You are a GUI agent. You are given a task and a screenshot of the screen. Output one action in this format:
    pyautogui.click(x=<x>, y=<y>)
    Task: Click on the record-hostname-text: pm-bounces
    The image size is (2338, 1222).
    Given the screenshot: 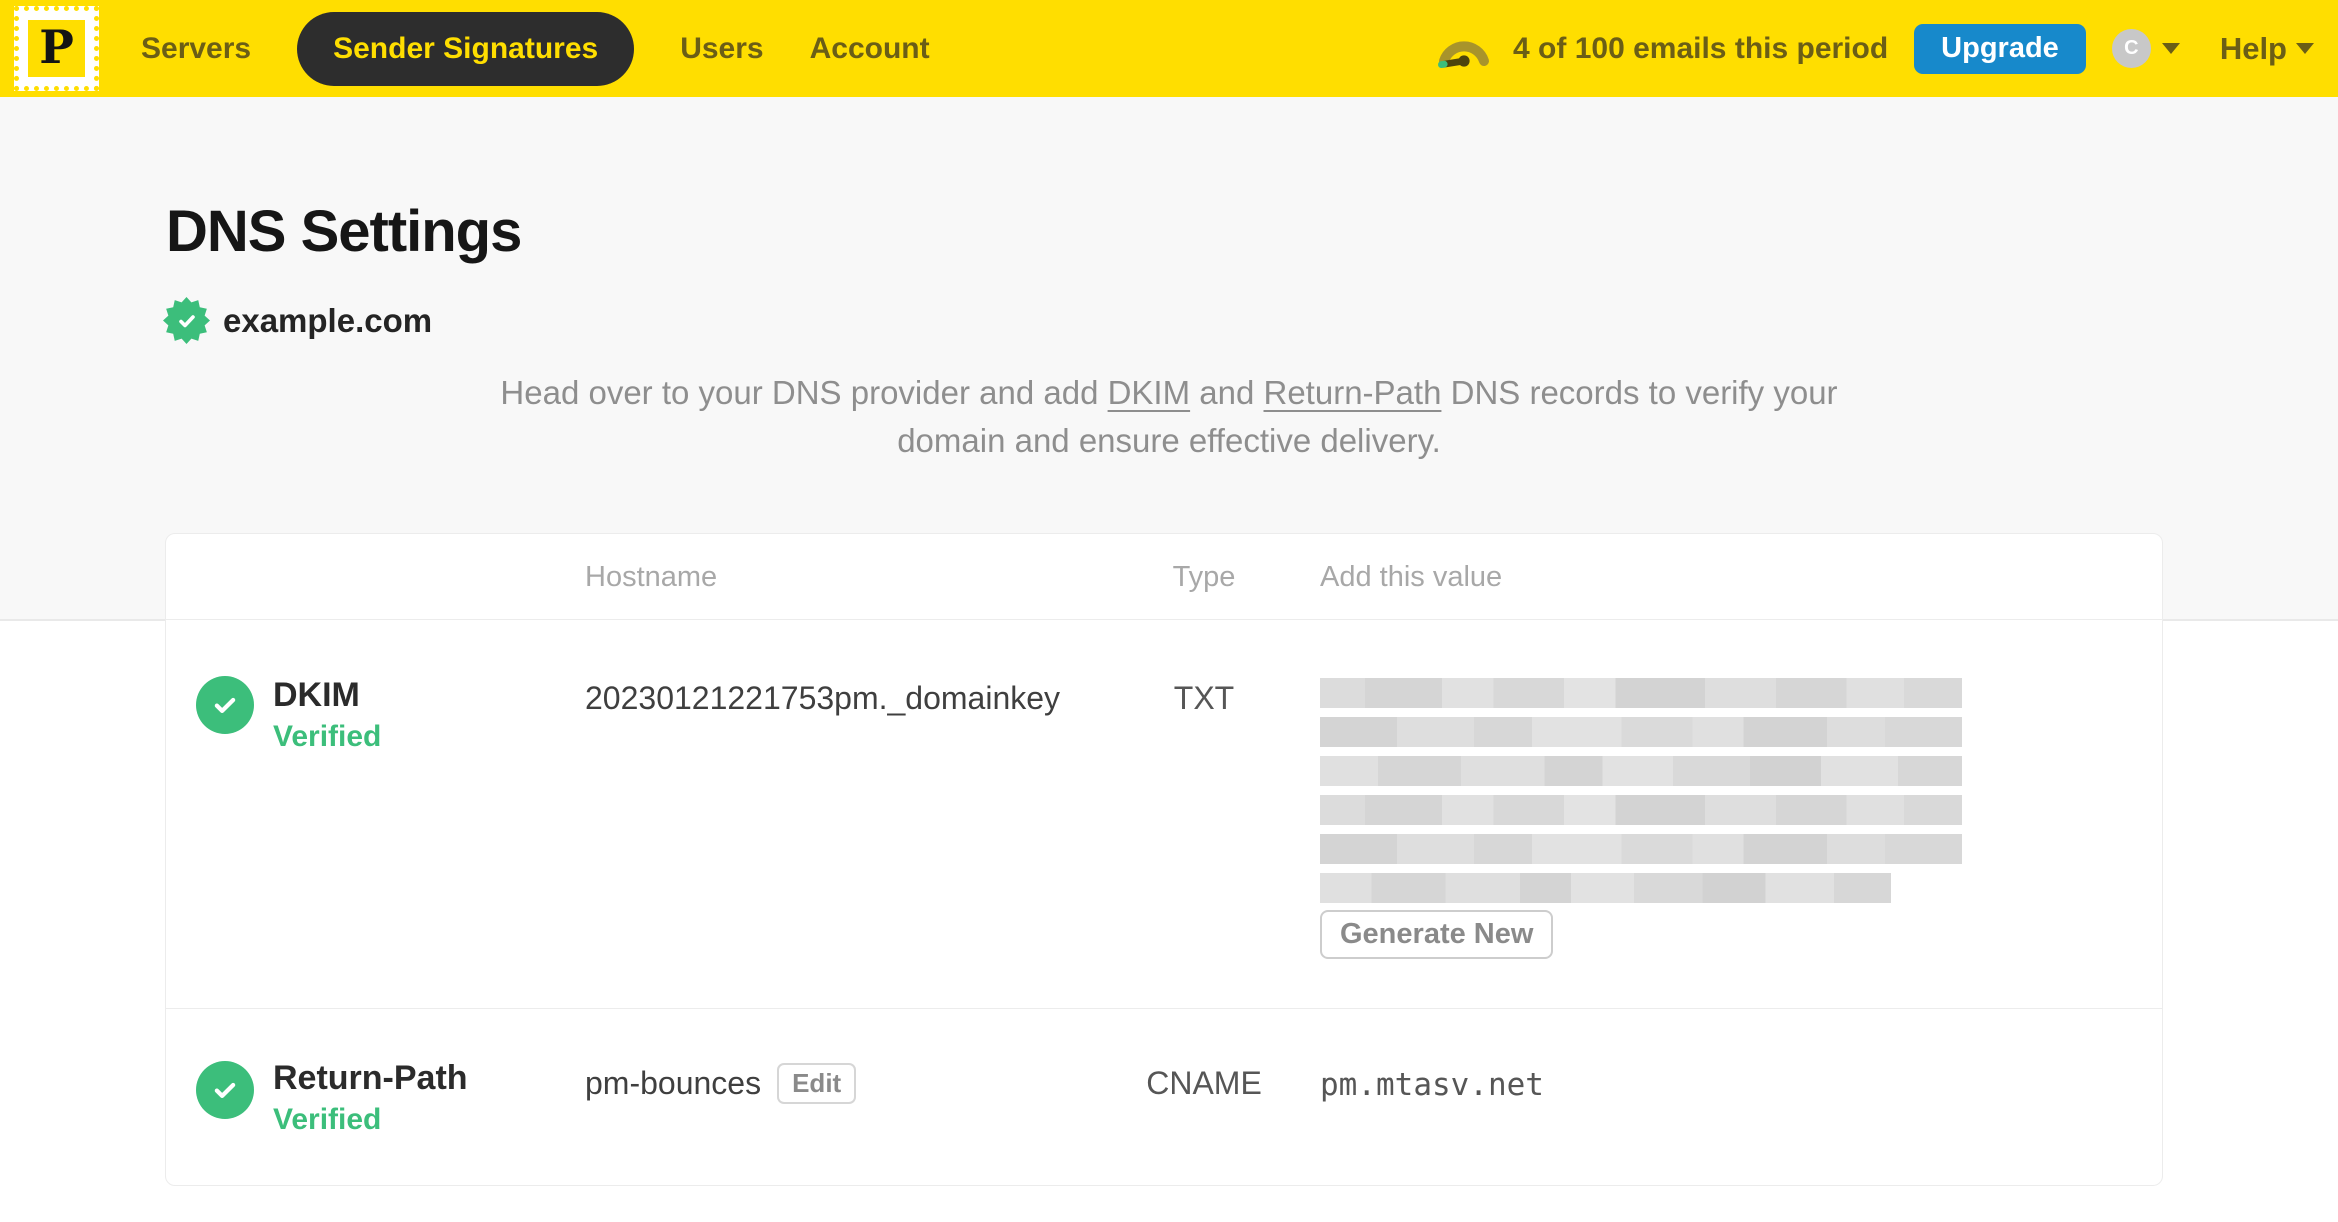 What is the action you would take?
    pyautogui.click(x=673, y=1083)
    